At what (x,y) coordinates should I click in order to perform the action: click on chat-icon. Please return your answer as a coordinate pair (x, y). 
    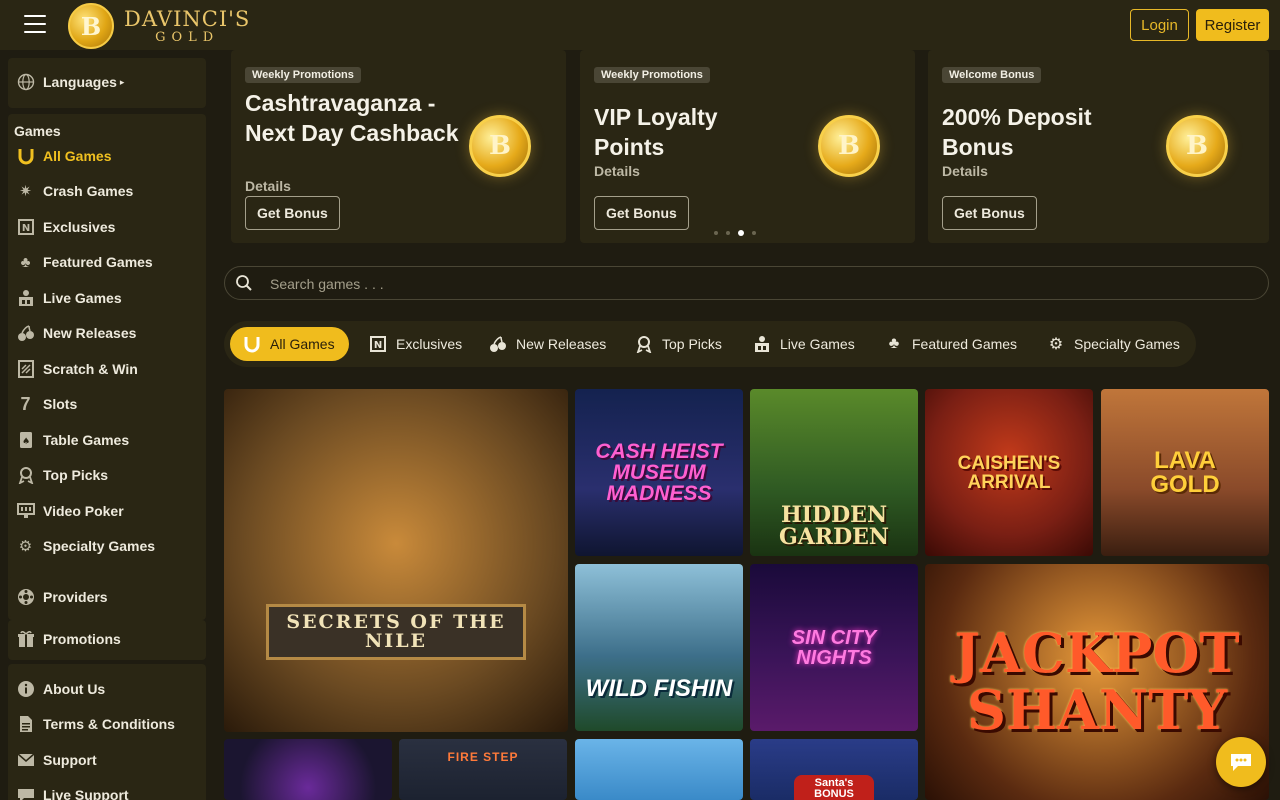
    Looking at the image, I should click on (25, 793).